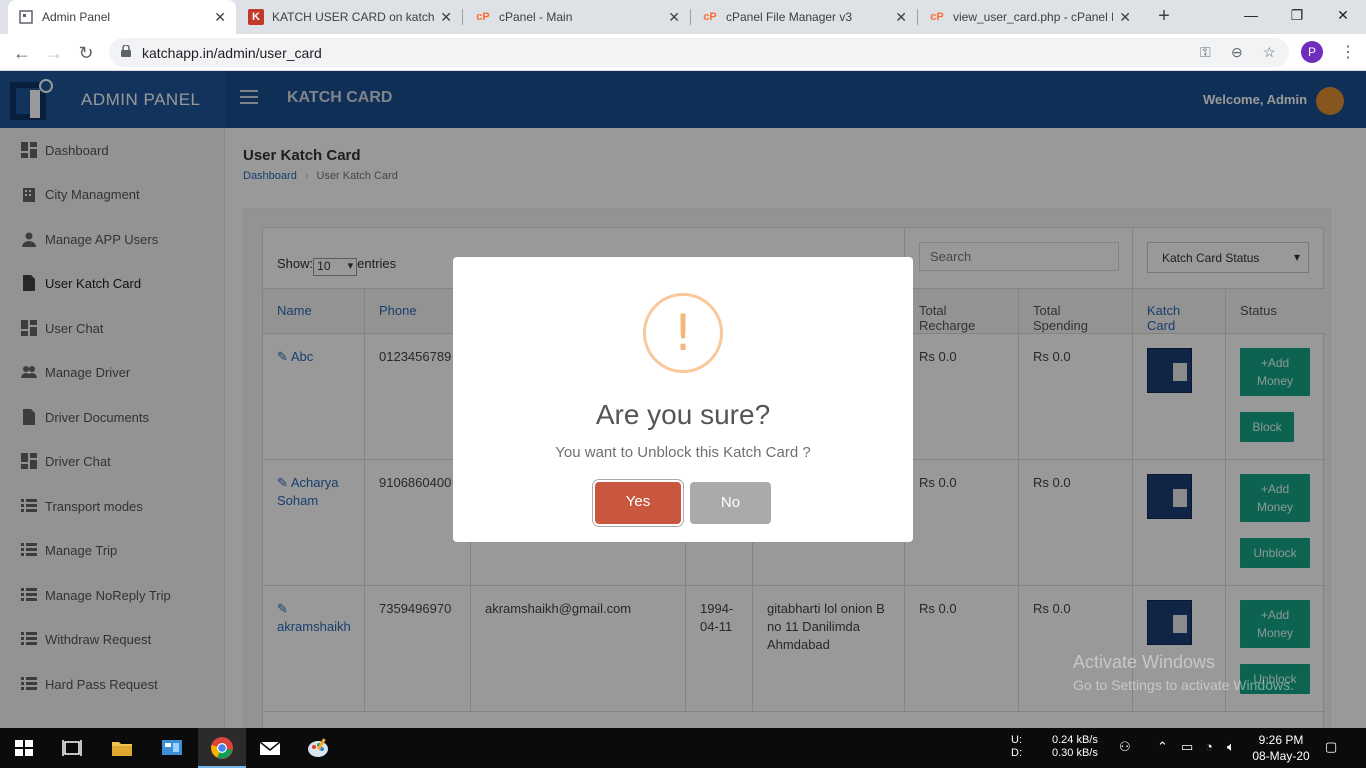 Image resolution: width=1366 pixels, height=768 pixels. What do you see at coordinates (22, 53) in the screenshot?
I see `back-icon: ←` at bounding box center [22, 53].